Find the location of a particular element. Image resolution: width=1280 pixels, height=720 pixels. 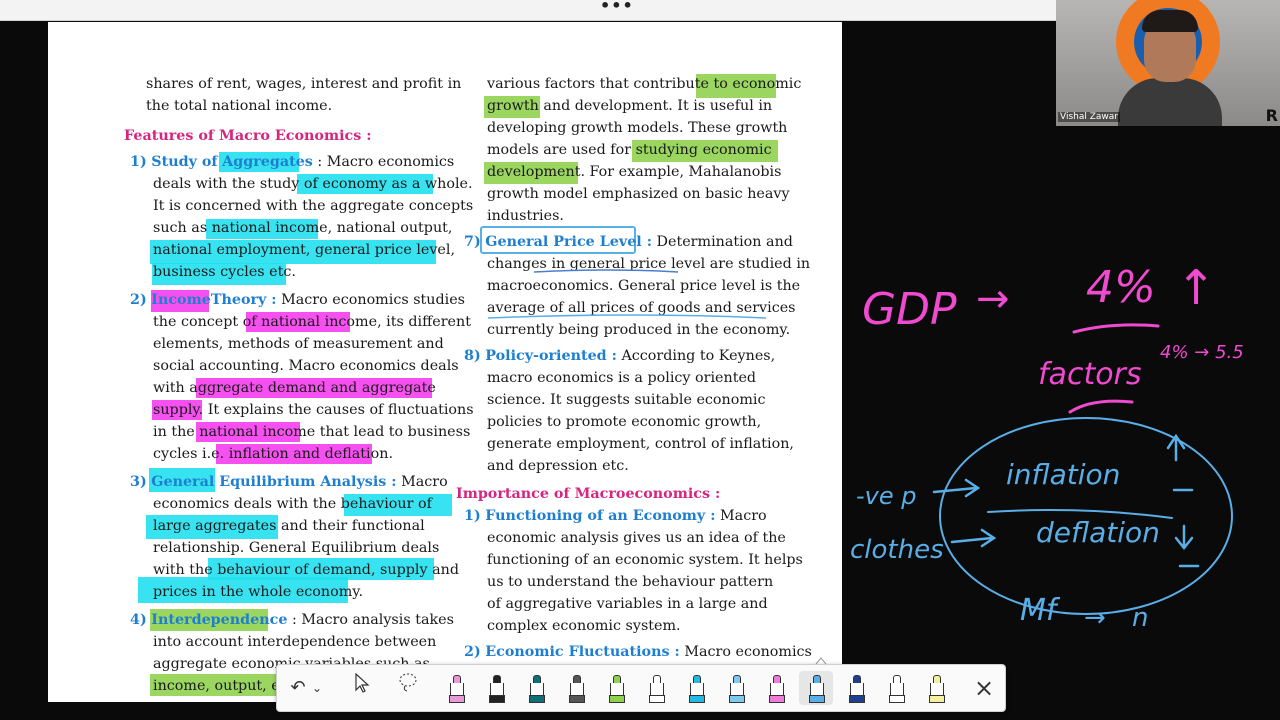

window-top-bar: ••• is located at coordinates (528, 10).